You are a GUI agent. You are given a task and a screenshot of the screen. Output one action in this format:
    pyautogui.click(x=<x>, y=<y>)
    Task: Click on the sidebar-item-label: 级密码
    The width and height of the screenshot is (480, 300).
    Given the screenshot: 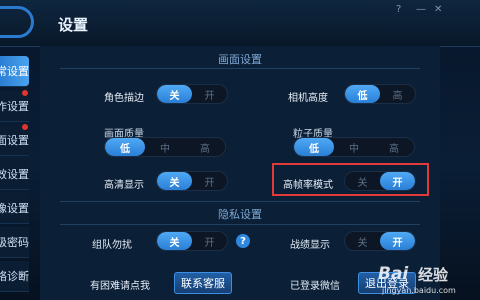 What is the action you would take?
    pyautogui.click(x=14, y=242)
    